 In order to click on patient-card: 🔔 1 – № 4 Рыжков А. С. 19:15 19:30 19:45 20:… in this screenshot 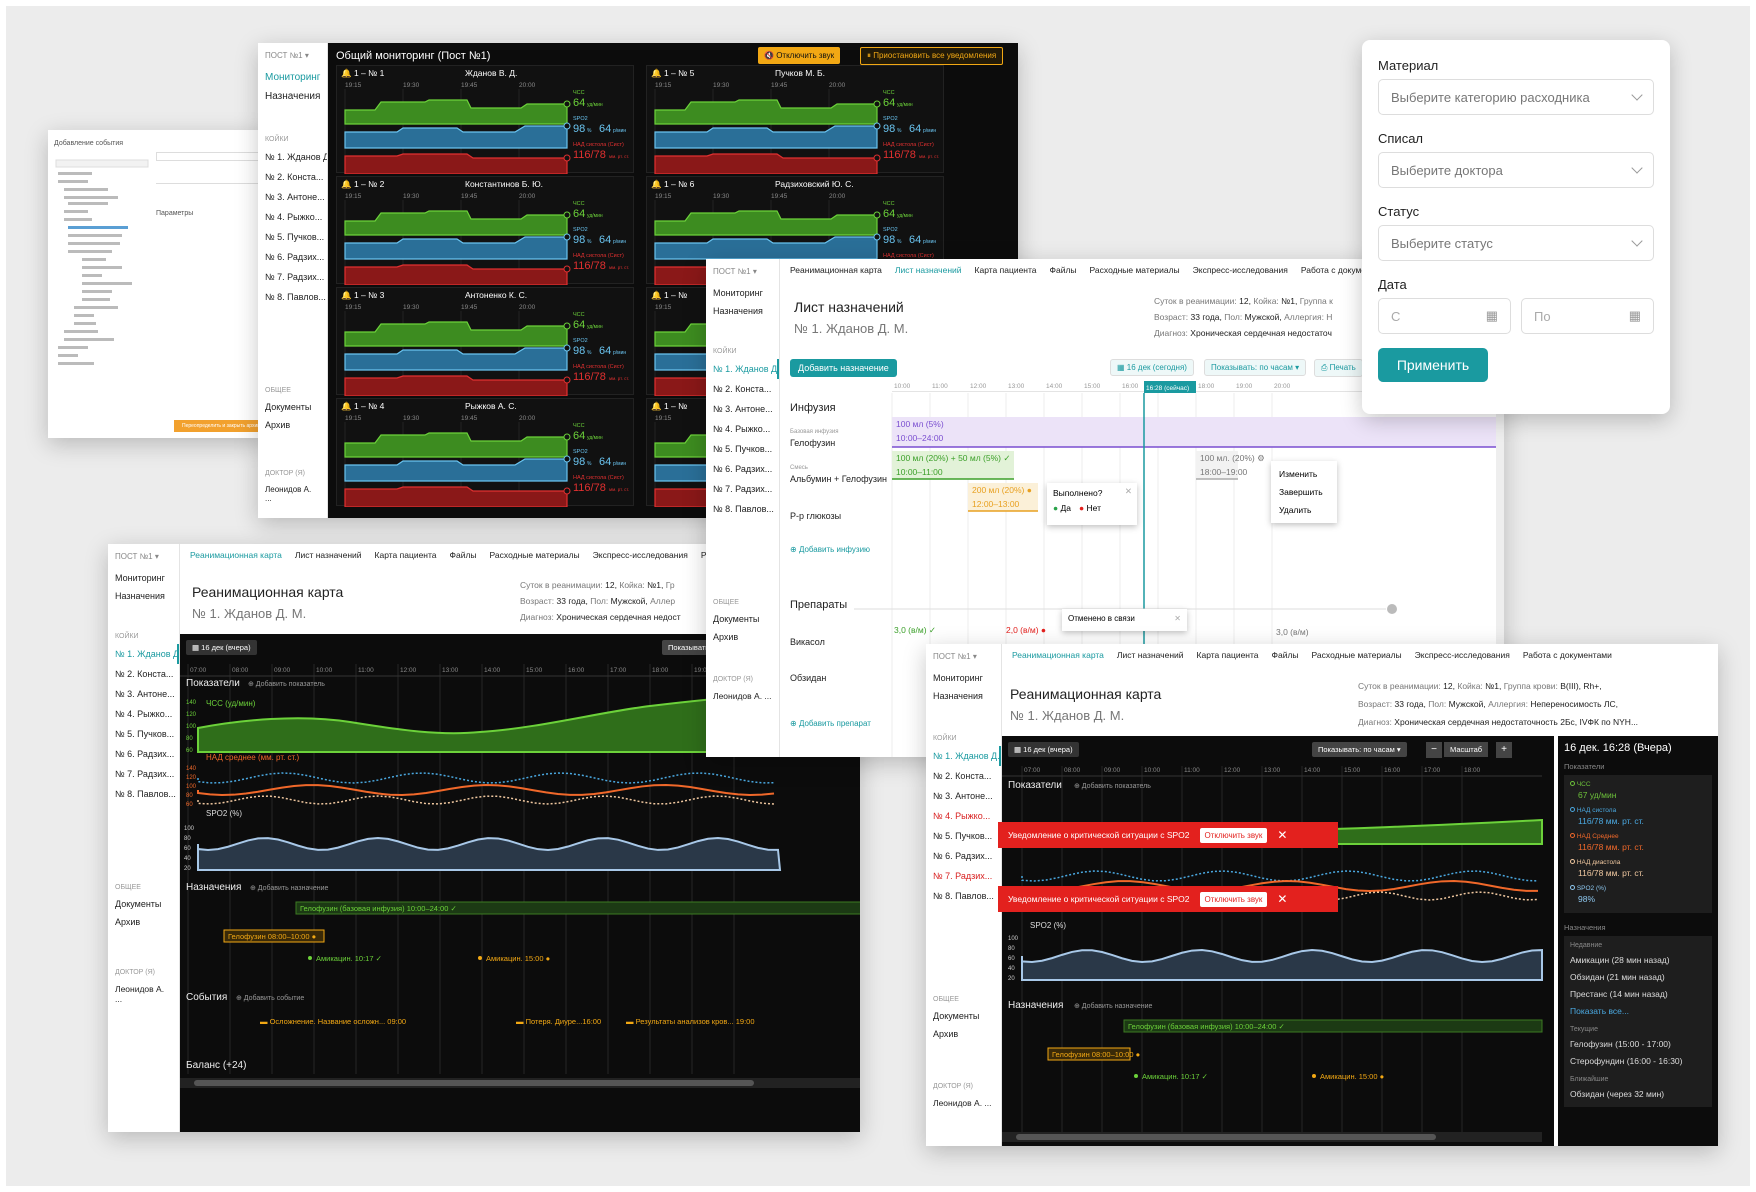, I will do `click(485, 452)`.